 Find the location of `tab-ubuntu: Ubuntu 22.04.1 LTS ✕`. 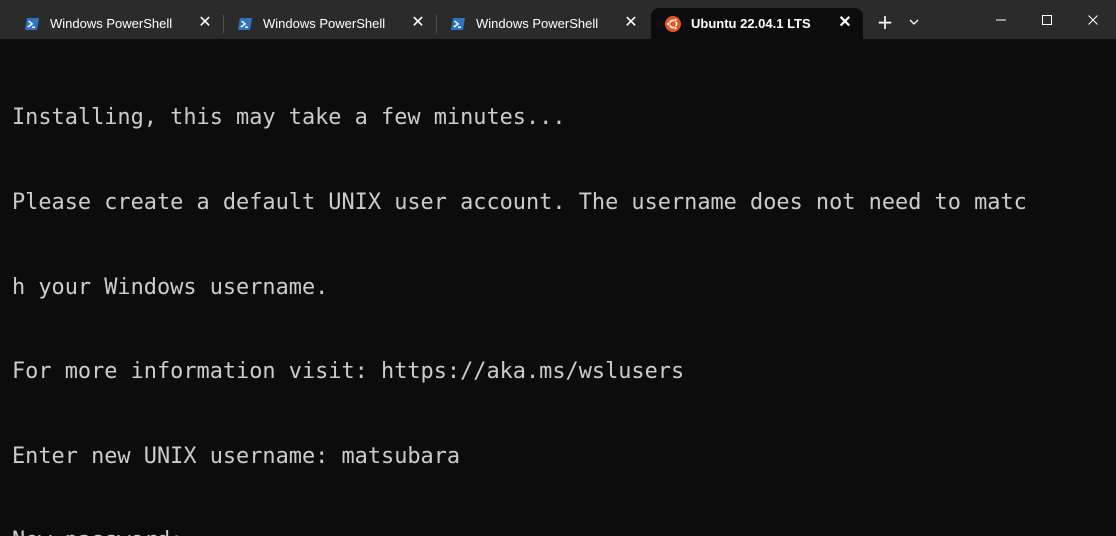

tab-ubuntu: Ubuntu 22.04.1 LTS ✕ is located at coordinates (757, 23).